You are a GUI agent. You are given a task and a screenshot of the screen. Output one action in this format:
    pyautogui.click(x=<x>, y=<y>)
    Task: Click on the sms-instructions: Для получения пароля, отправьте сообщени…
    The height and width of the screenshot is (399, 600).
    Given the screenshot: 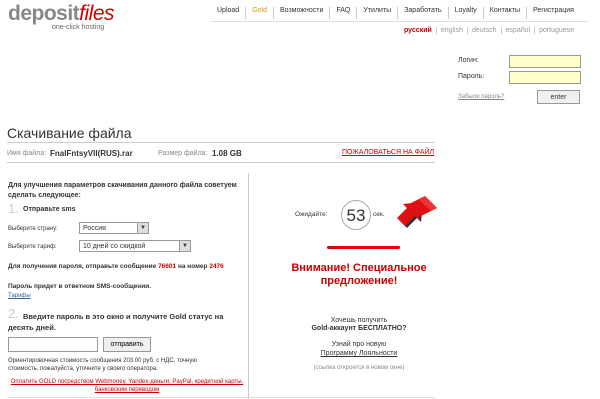 What is the action you would take?
    pyautogui.click(x=125, y=266)
    